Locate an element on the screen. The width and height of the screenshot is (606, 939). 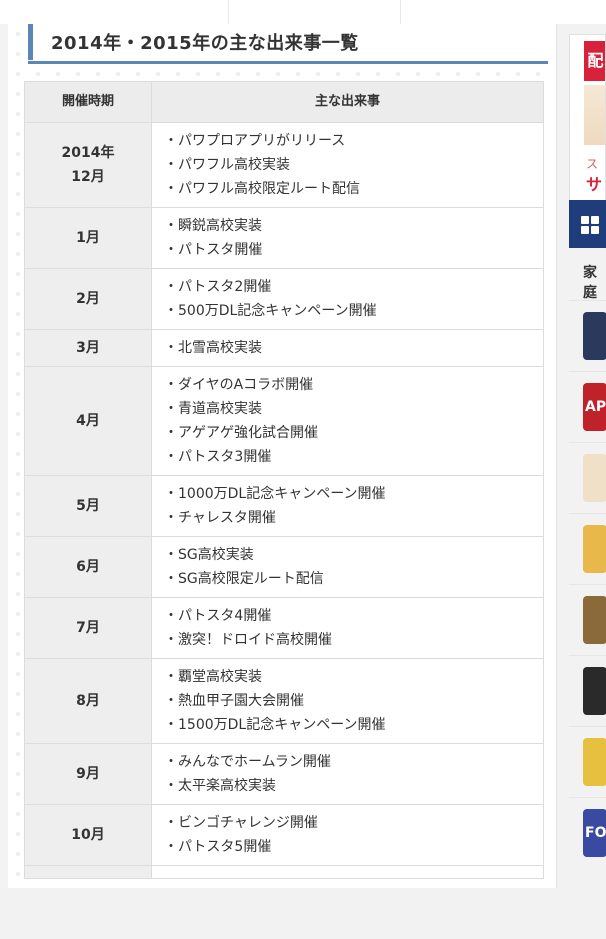
event-item: ・覇堂高校実装 is located at coordinates (213, 677).